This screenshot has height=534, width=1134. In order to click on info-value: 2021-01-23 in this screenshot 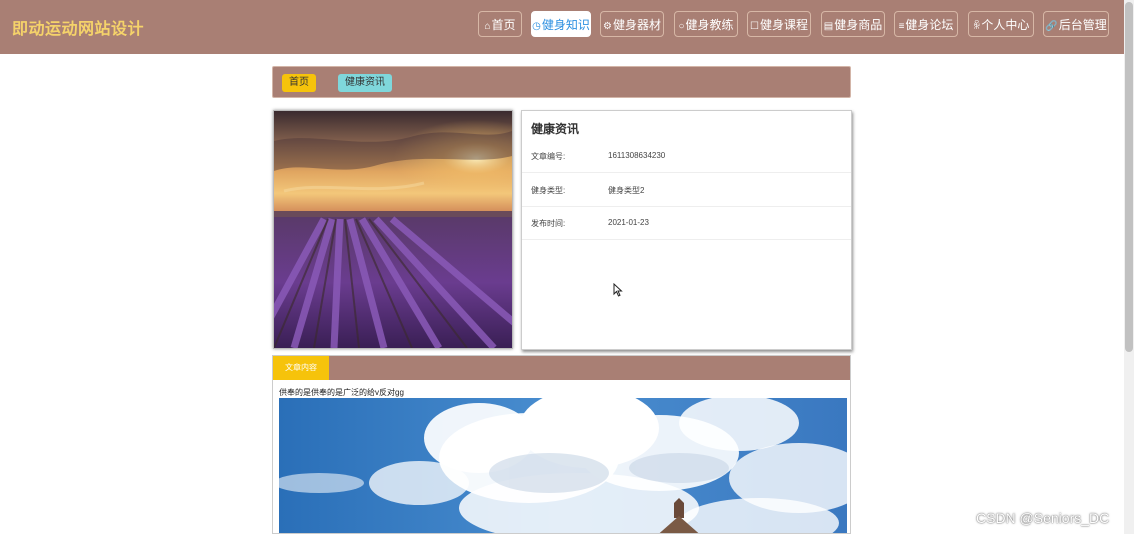, I will do `click(628, 222)`.